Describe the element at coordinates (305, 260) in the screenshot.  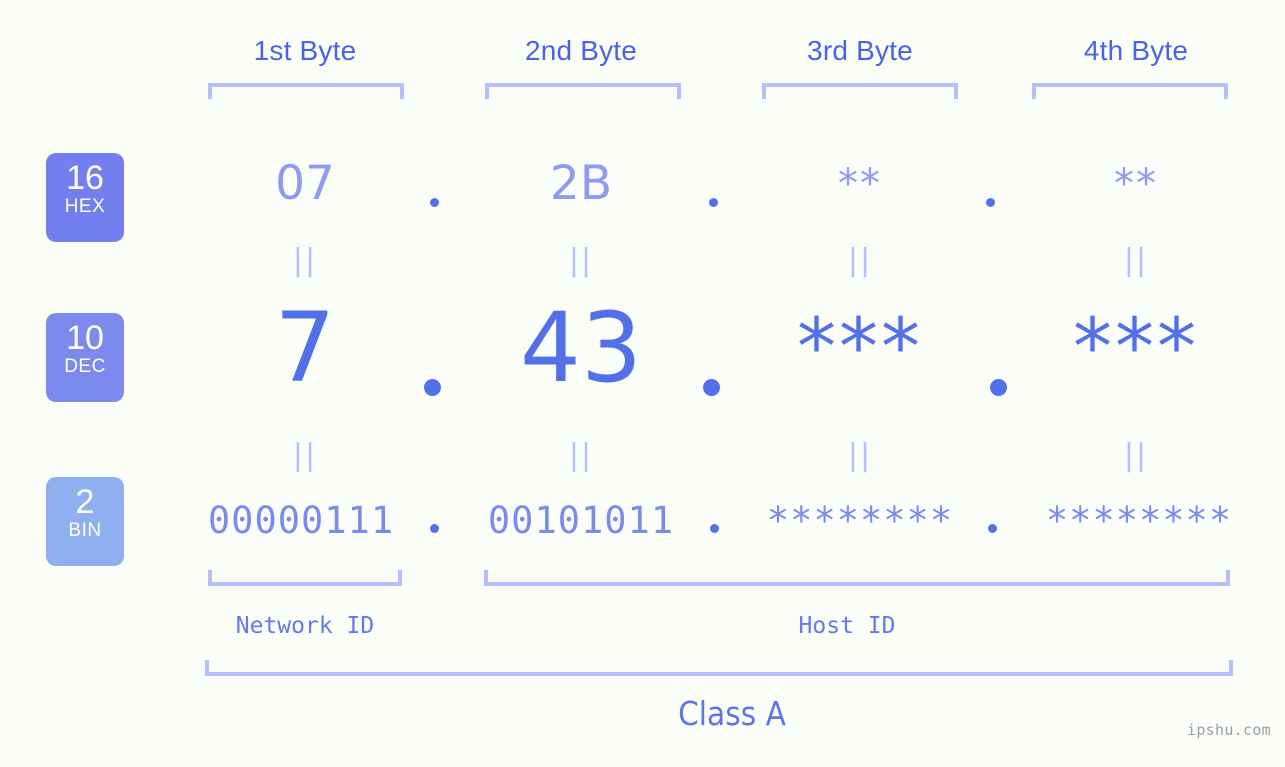
I see `equals-mark-hex-dec-1: ||` at that location.